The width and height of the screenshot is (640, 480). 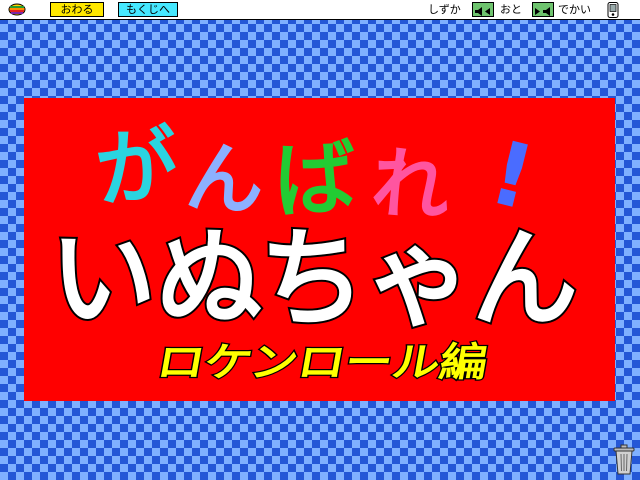 I want to click on quiet-label: しずか, so click(x=444, y=9).